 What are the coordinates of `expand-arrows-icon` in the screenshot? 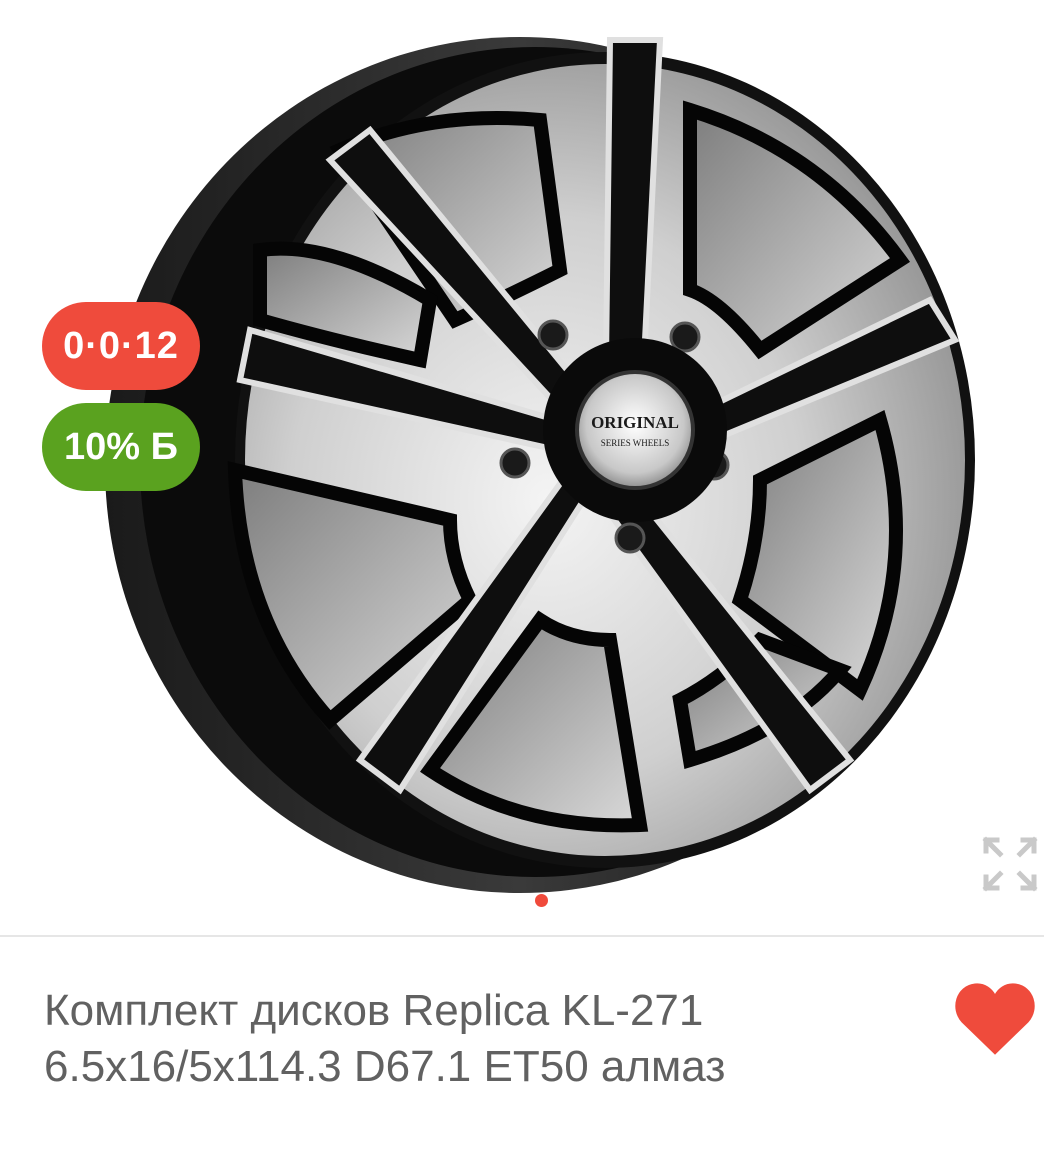 It's located at (1010, 864).